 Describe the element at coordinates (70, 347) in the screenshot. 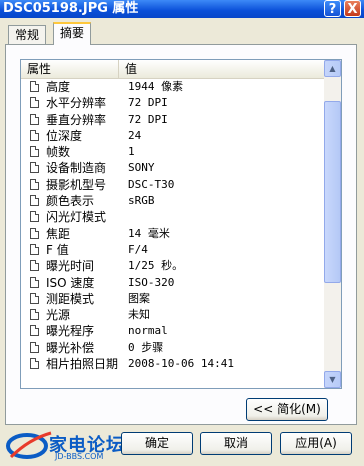

I see `property-name: 曝光补偿` at that location.